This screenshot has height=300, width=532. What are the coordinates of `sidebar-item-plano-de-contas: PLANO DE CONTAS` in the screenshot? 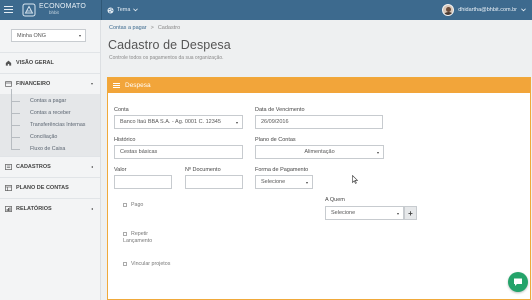 It's located at (50, 187).